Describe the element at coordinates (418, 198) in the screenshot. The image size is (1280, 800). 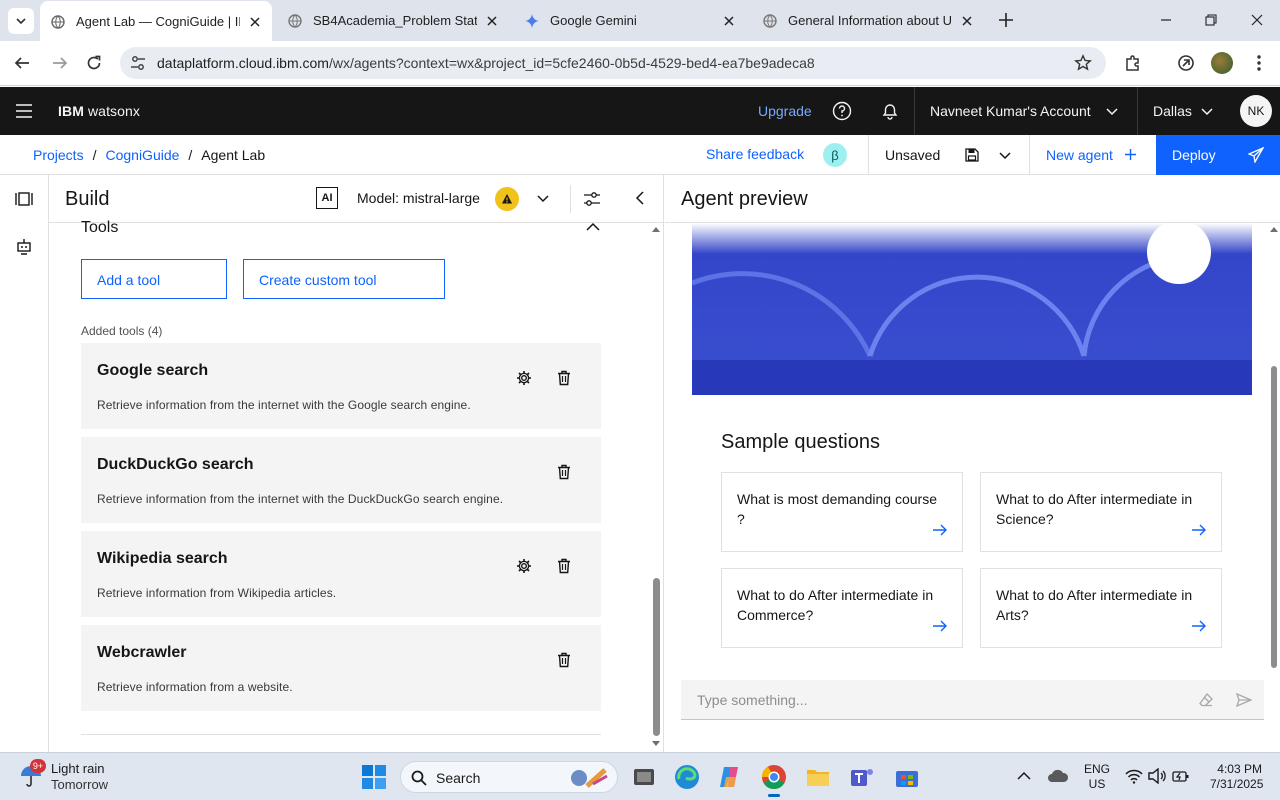
I see `model-selector-label: Model: mistral-large` at that location.